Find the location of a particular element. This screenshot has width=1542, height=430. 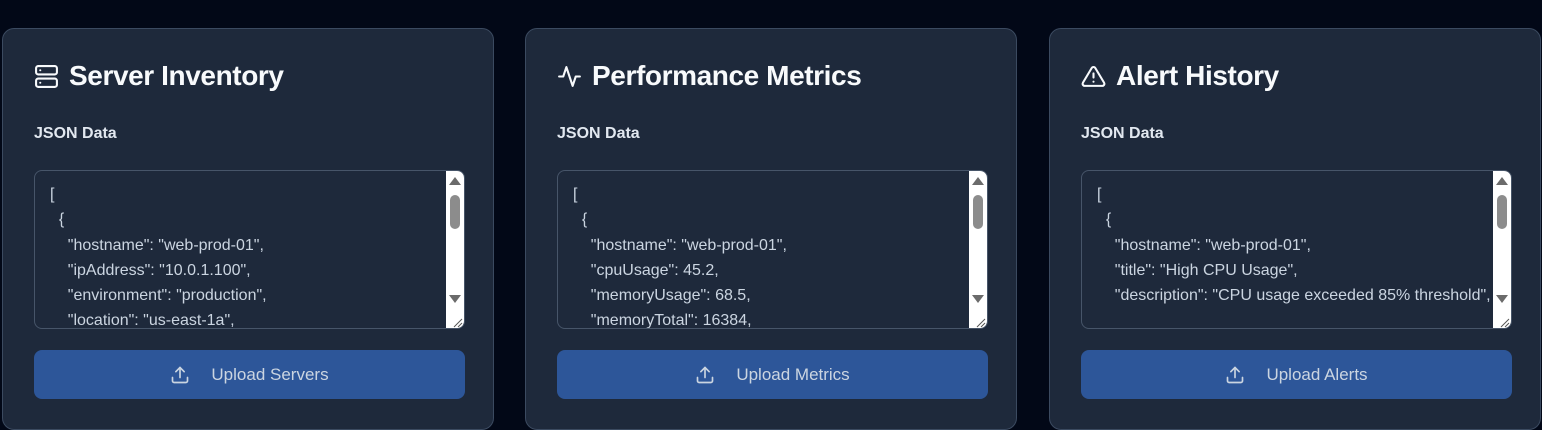

card-header: Alert History is located at coordinates (1180, 76).